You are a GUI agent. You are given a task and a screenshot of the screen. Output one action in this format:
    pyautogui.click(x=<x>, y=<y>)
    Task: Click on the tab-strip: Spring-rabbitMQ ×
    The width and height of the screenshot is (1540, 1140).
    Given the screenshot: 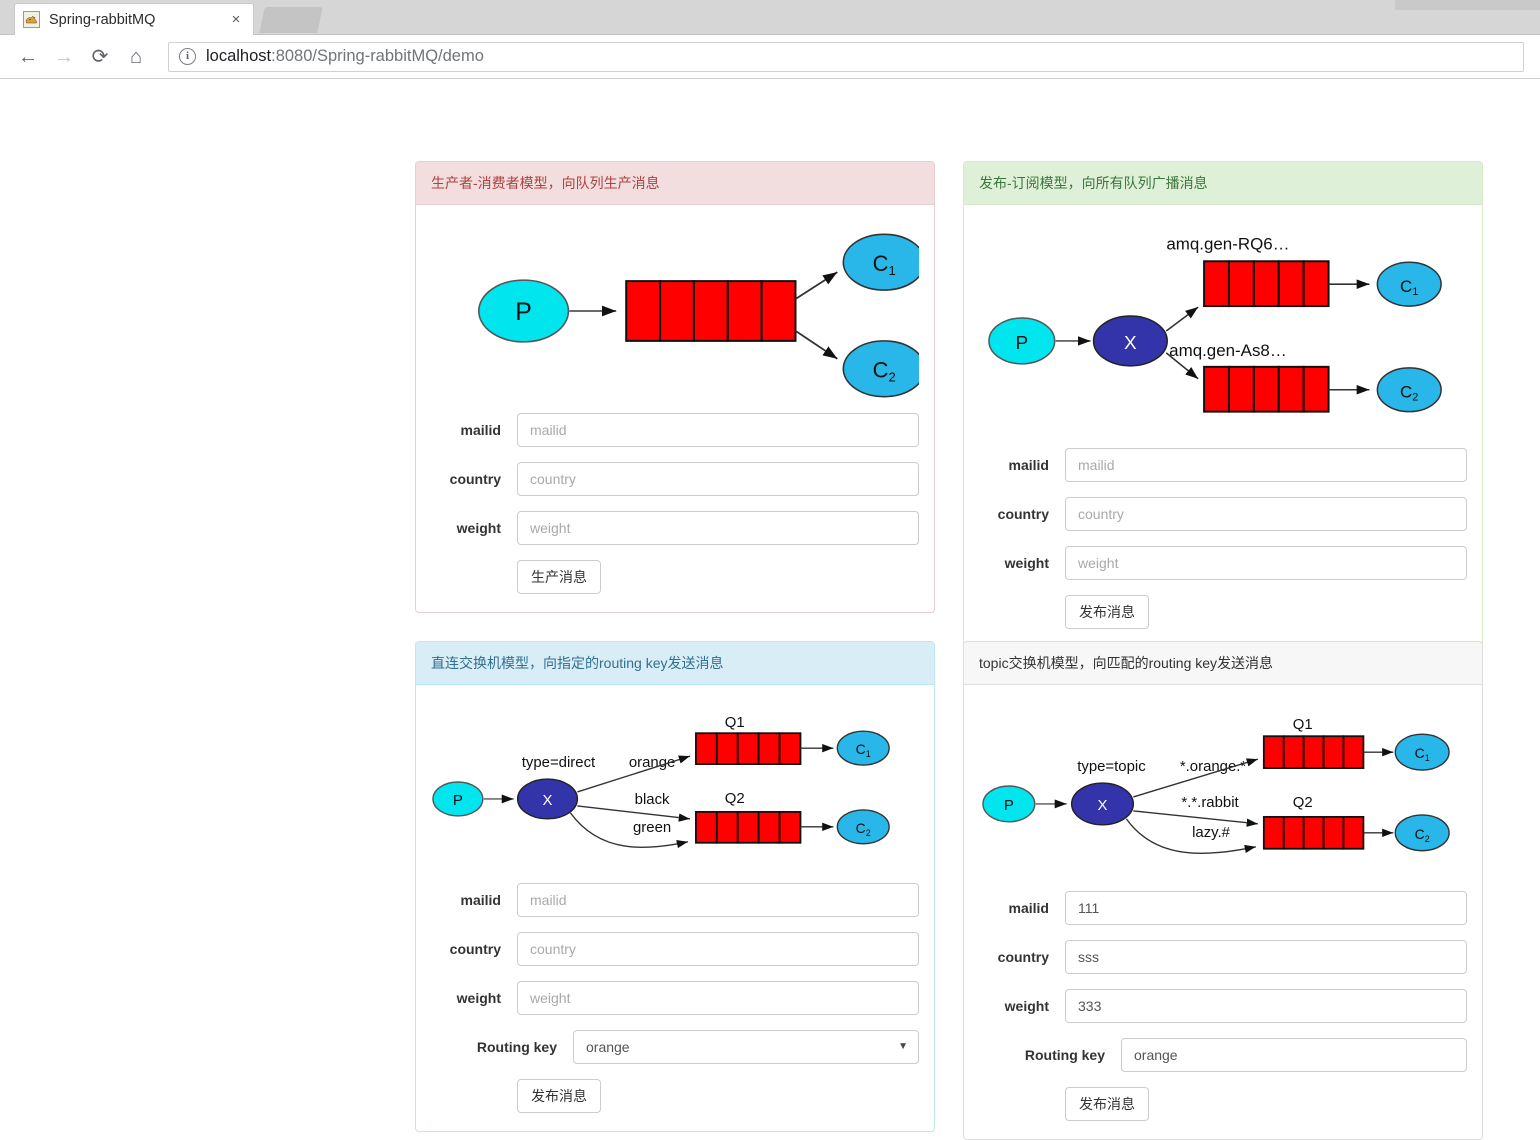 What is the action you would take?
    pyautogui.click(x=770, y=17)
    